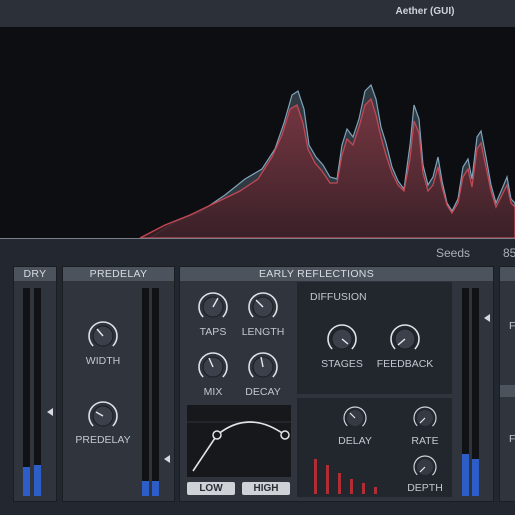  I want to click on right-panel-label-1: F, so click(512, 326).